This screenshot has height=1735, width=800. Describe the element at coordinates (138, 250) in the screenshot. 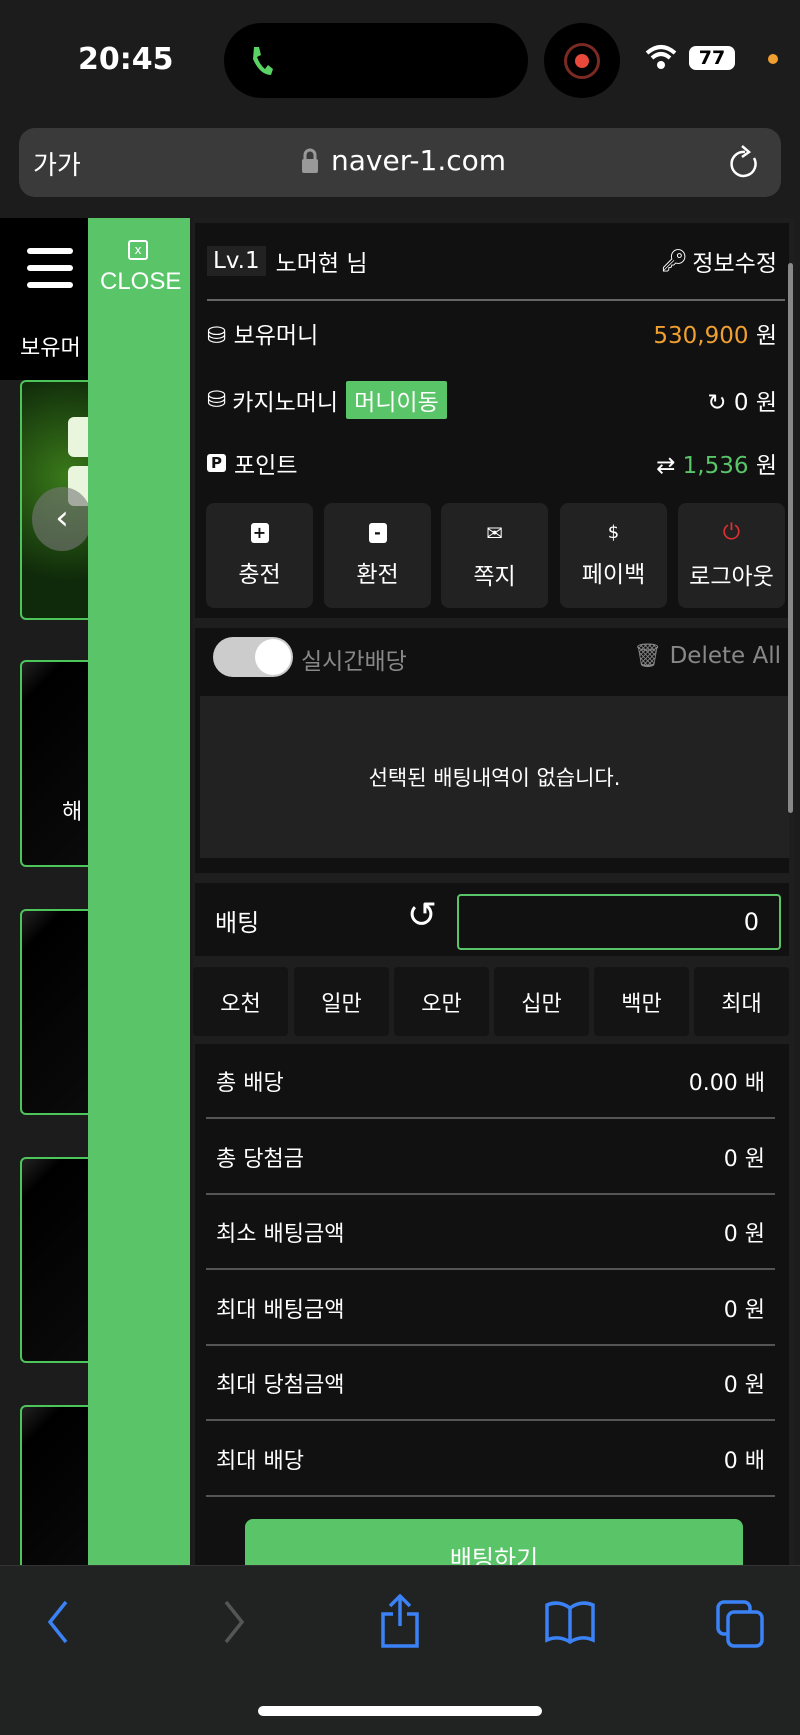

I see `close-icon: x` at that location.